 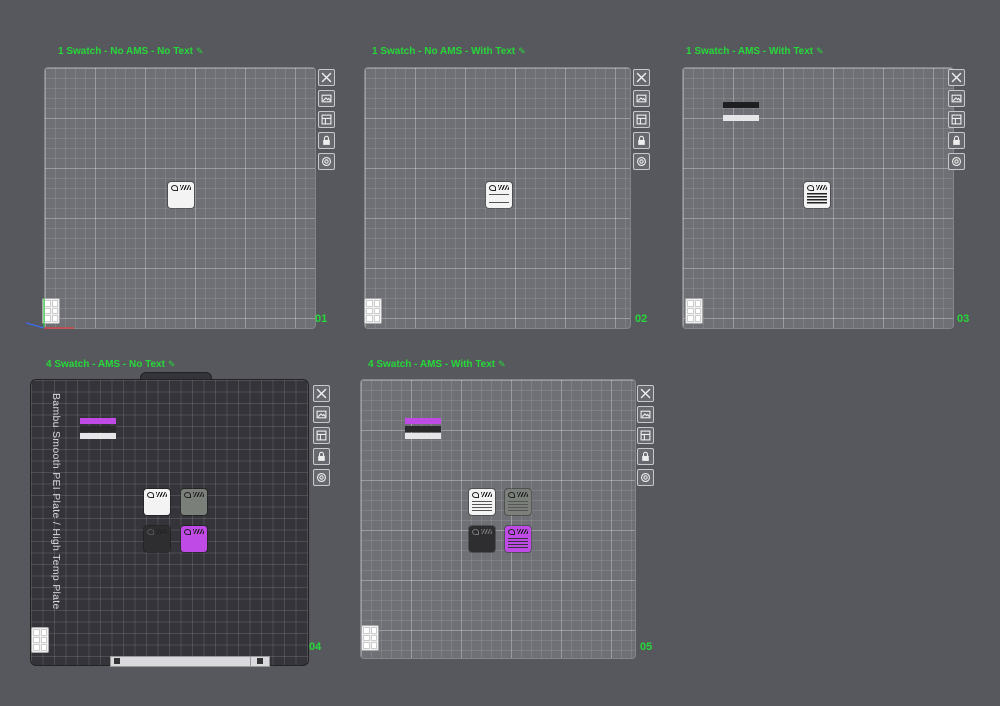 I want to click on plate-footer-logo, so click(x=260, y=661).